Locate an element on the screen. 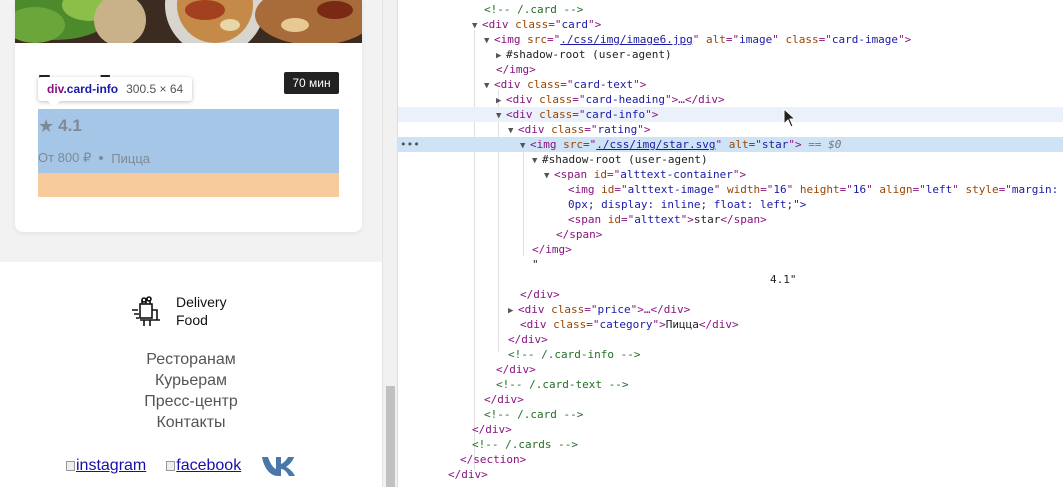  dom-node-div-card-heading: ▶ <div class="card-heading">…</div> is located at coordinates (730, 99).